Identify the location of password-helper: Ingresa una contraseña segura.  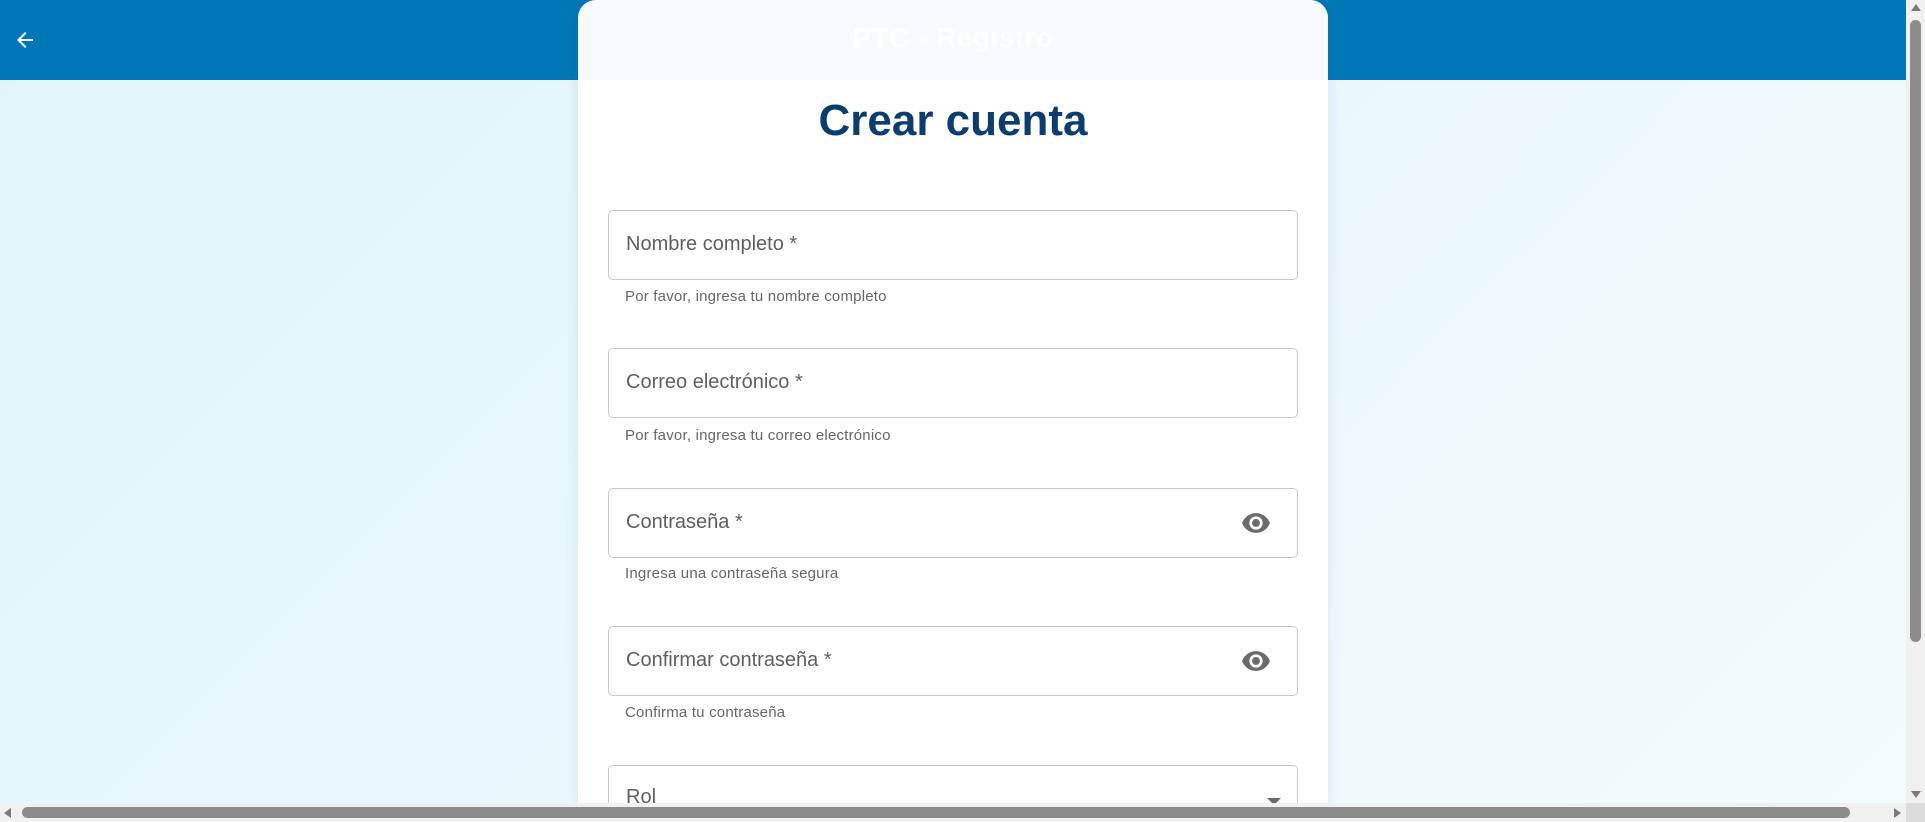
(732, 573).